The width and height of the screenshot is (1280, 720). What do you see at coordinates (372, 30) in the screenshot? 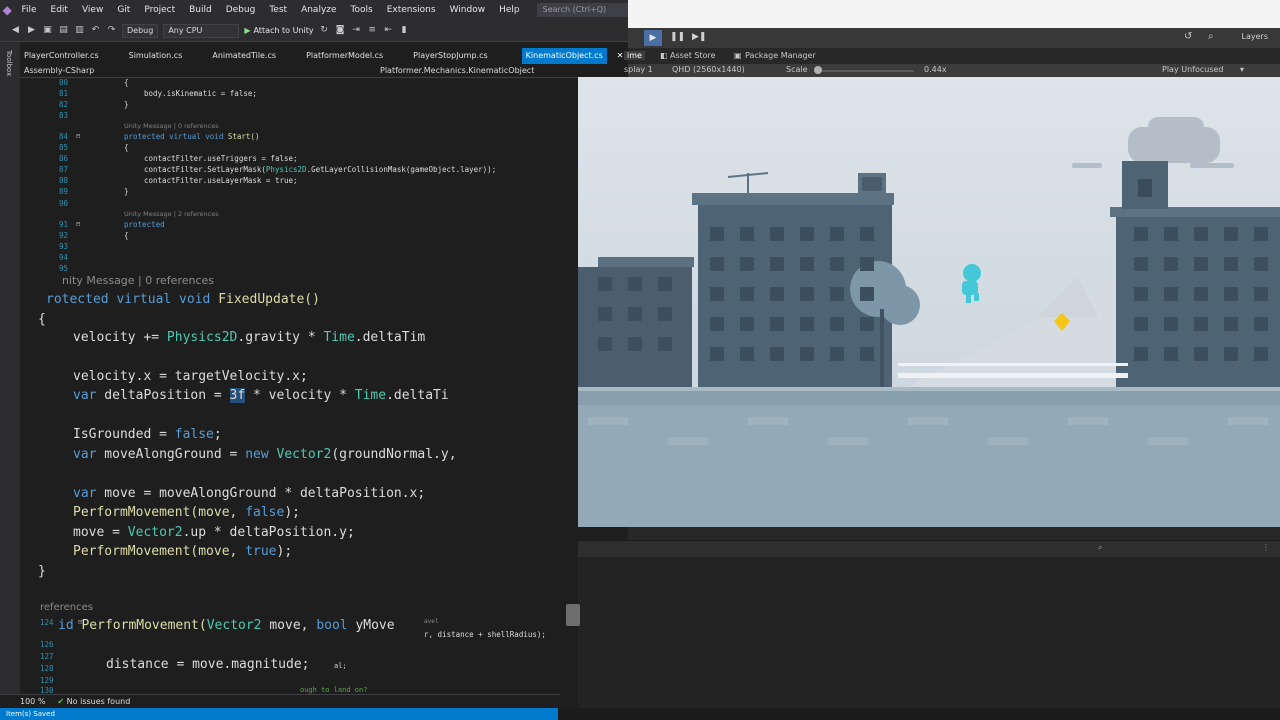
I see `comment-icon: ≡` at bounding box center [372, 30].